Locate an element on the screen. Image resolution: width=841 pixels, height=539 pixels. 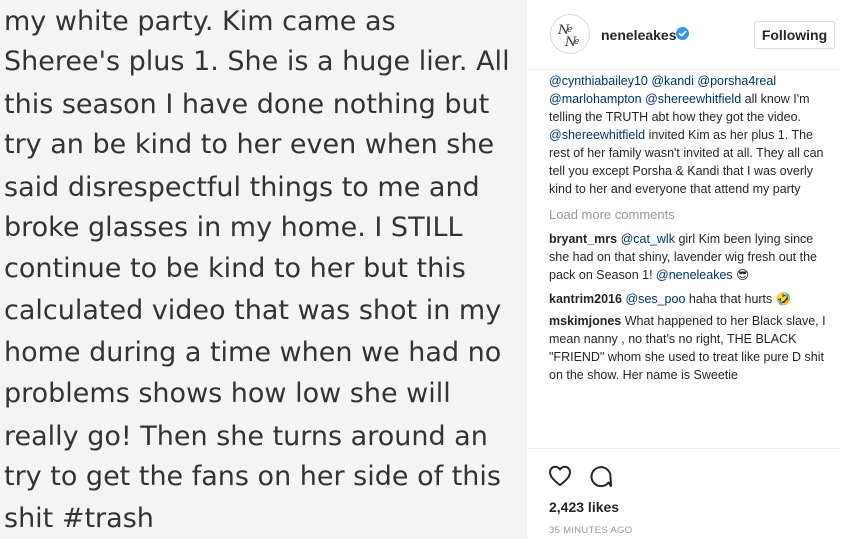
post-image-line: this season I have done nothing but is located at coordinates (247, 104).